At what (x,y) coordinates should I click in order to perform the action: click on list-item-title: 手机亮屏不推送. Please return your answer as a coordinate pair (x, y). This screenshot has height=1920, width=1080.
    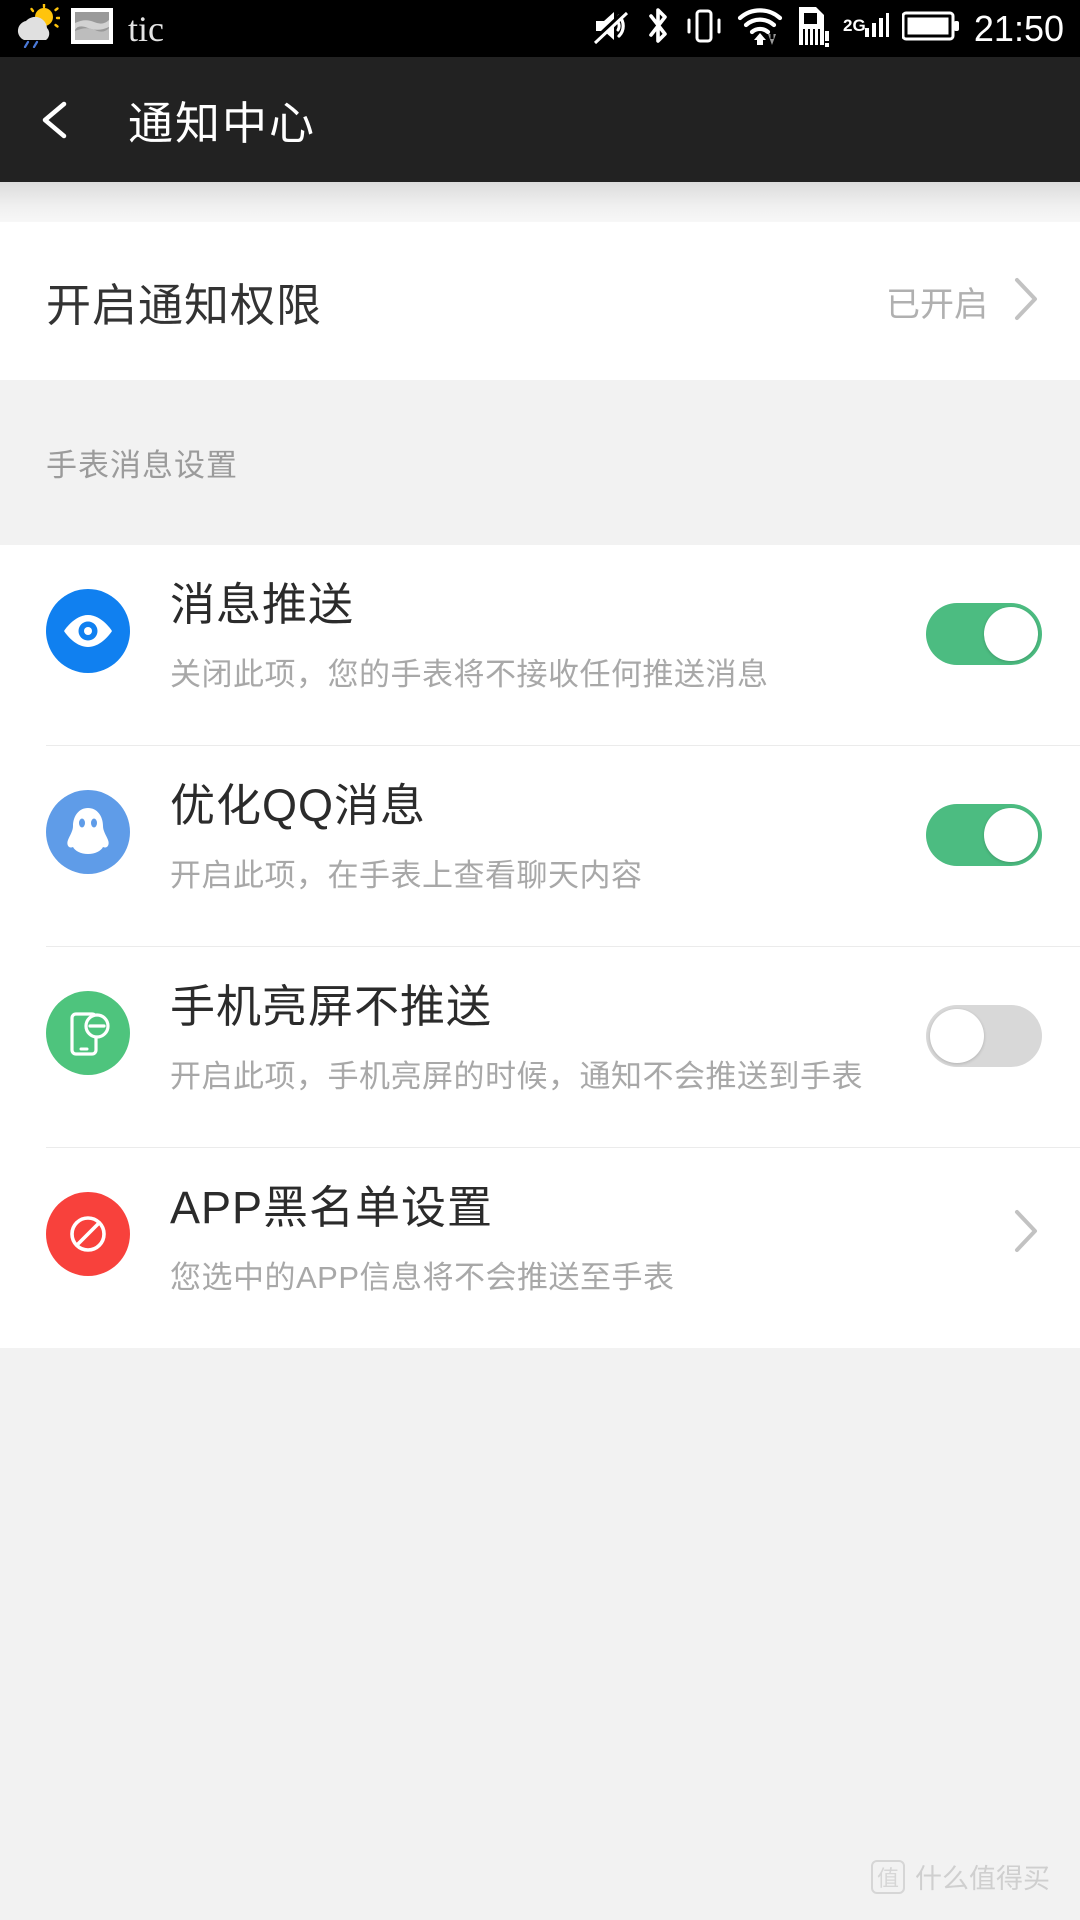
    Looking at the image, I should click on (331, 1006).